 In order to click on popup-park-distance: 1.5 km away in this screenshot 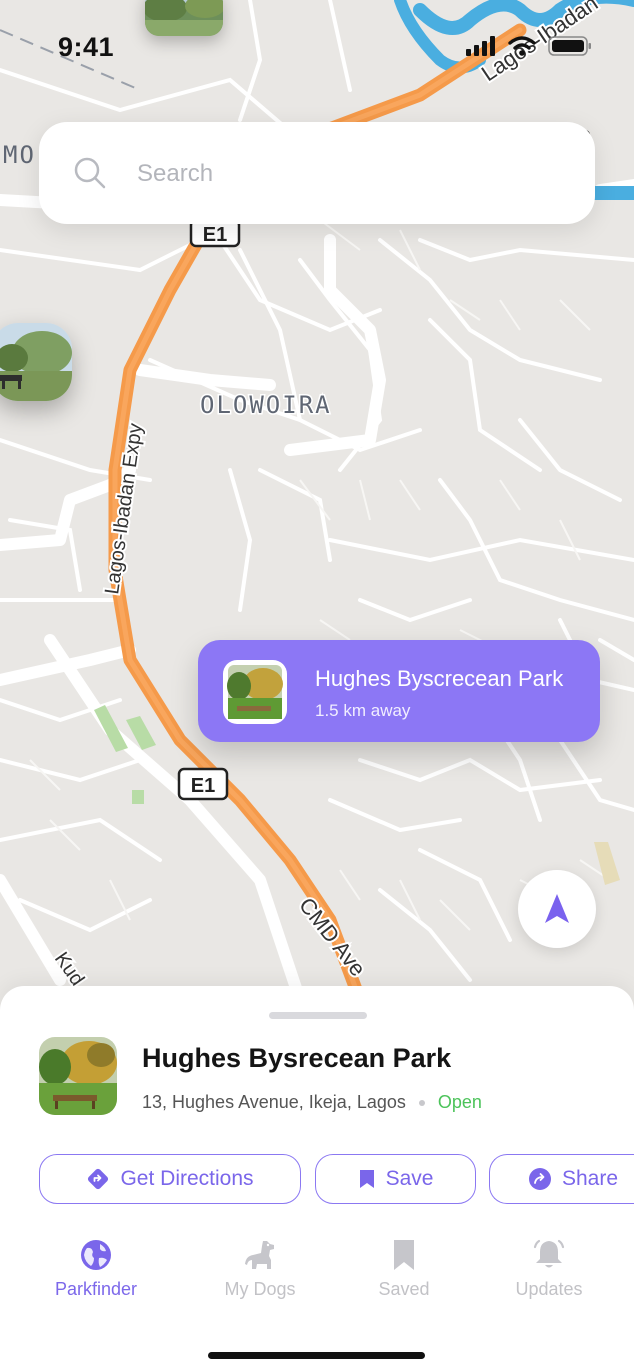, I will do `click(363, 710)`.